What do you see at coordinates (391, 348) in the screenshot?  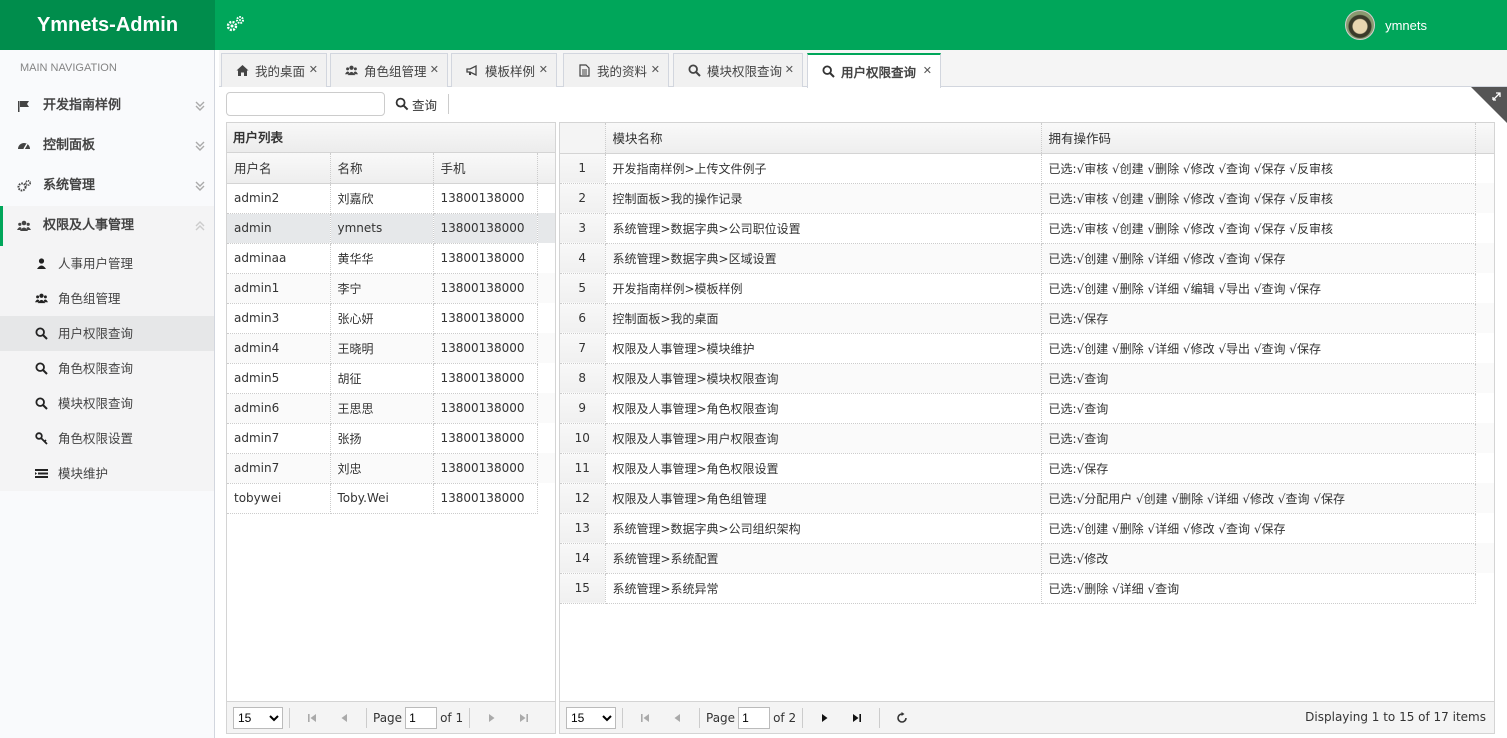 I see `table-row: admin4 王晓明 13800138000` at bounding box center [391, 348].